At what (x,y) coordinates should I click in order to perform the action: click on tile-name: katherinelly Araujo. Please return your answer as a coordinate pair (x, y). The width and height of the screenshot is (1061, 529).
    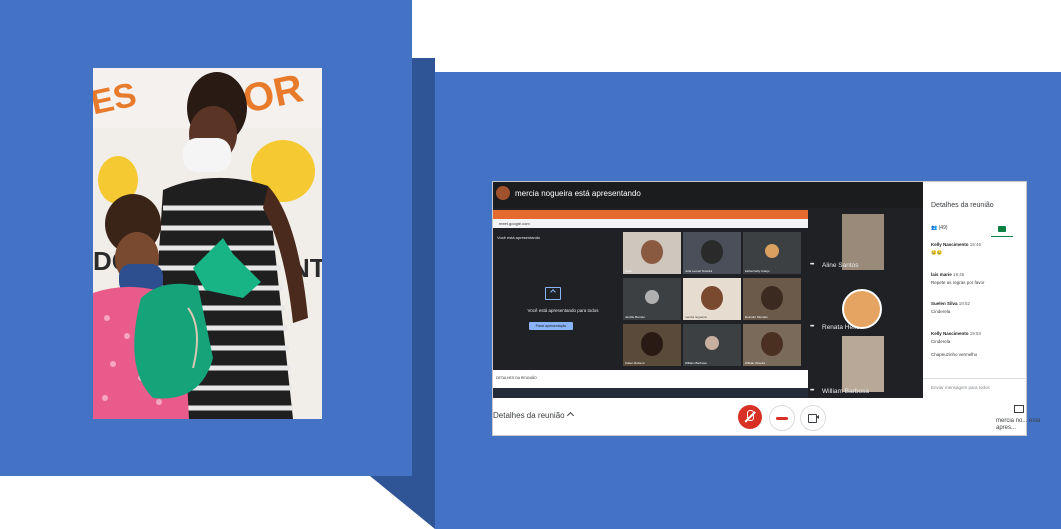
    Looking at the image, I should click on (757, 271).